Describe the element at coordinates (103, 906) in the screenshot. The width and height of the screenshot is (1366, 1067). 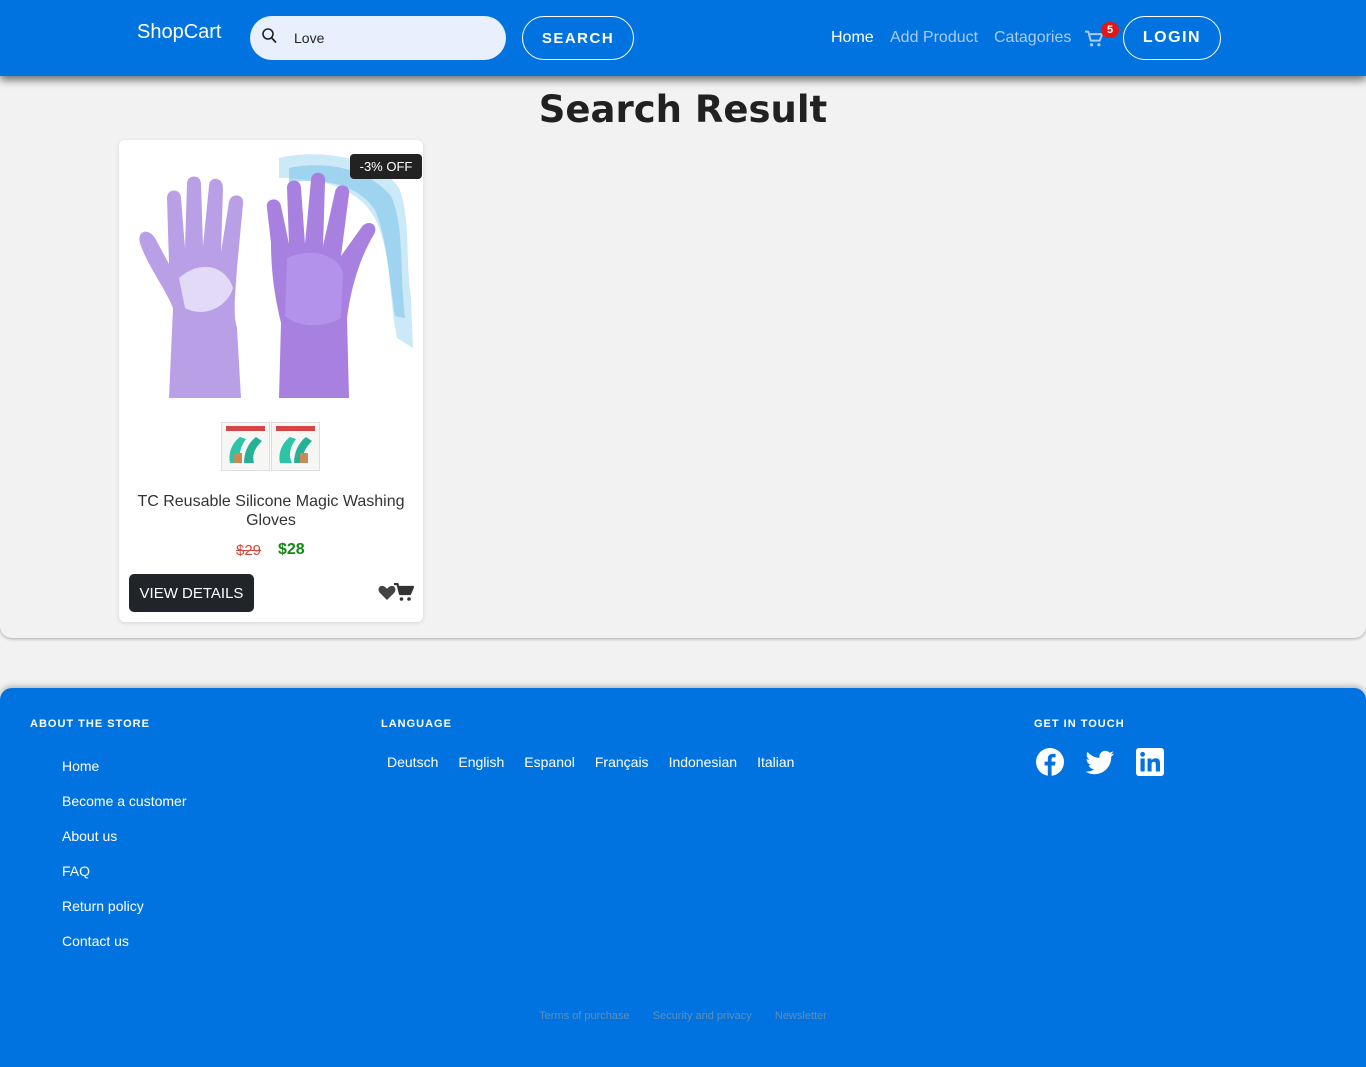
I see `footer-link-return-policy: Return policy` at that location.